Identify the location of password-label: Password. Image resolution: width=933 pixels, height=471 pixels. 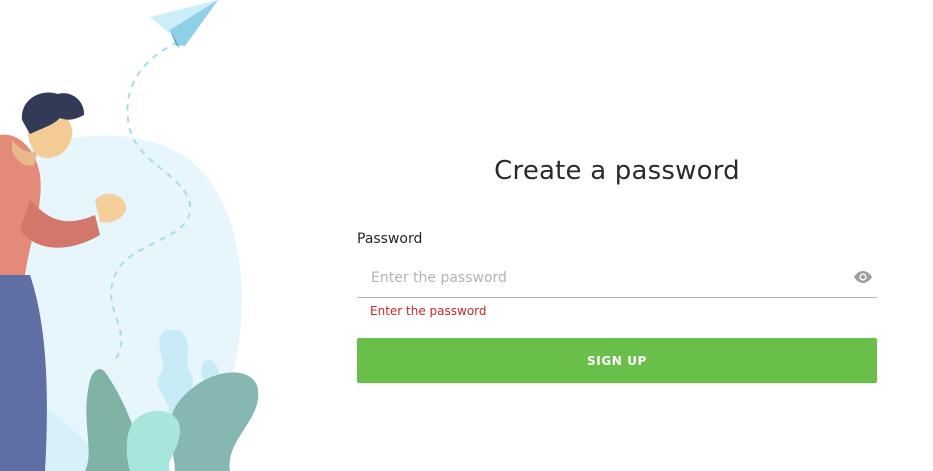
(390, 239).